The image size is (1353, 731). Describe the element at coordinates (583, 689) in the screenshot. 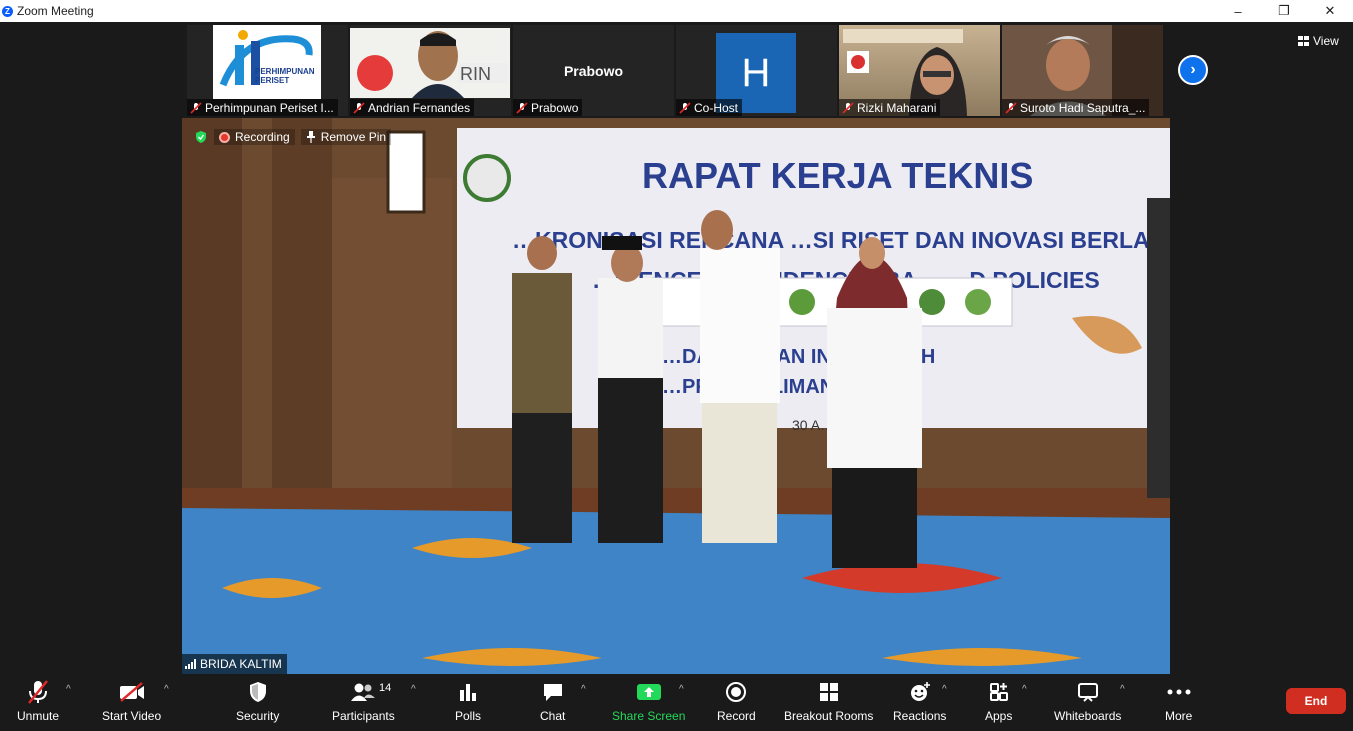

I see `chat-options-caret-icon: ^` at that location.